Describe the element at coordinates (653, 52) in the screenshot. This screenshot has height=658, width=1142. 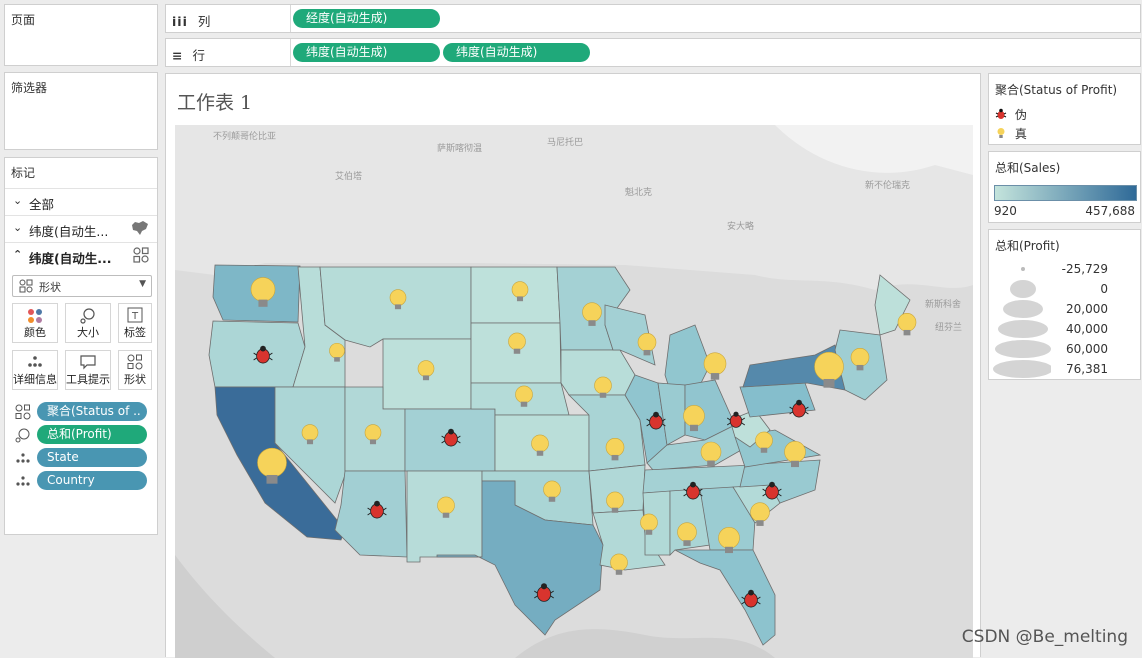
I see `rows-shelf: ≡ 行 纬度(自动生成) 纬度(自动生成)` at that location.